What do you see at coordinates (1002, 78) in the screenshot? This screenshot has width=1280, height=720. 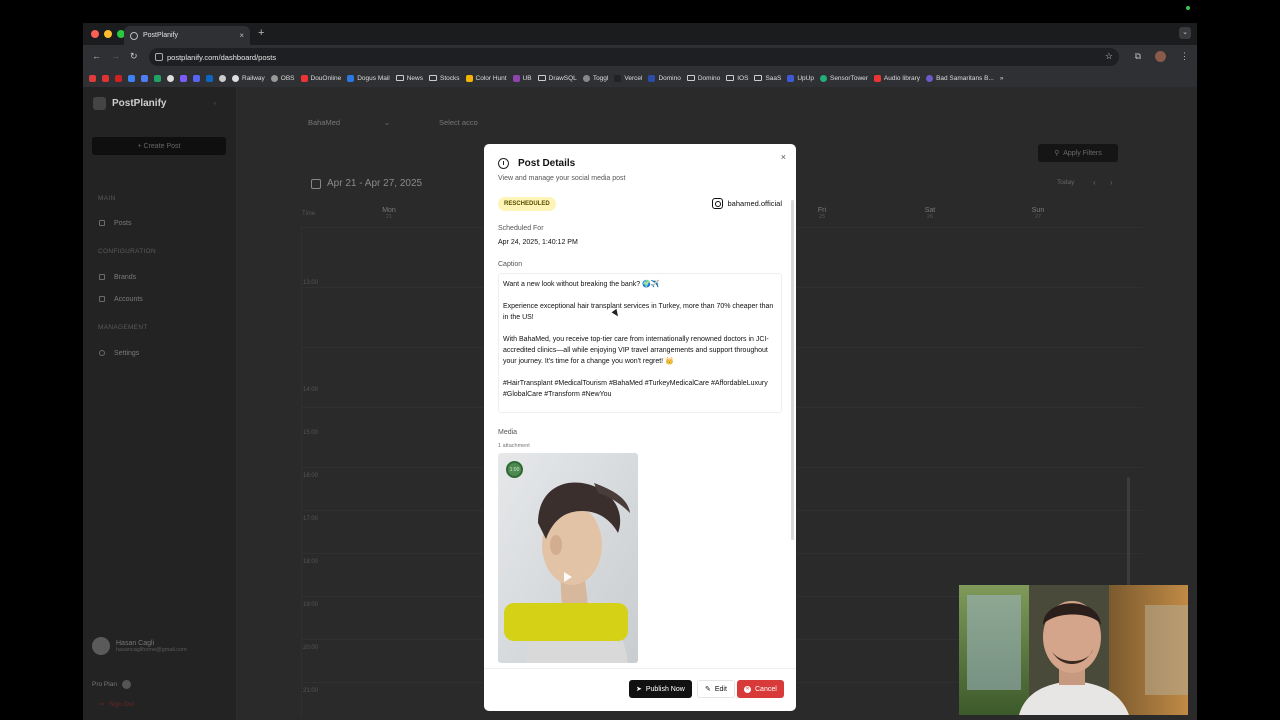 I see `bookmarks-overflow-icon: »` at bounding box center [1002, 78].